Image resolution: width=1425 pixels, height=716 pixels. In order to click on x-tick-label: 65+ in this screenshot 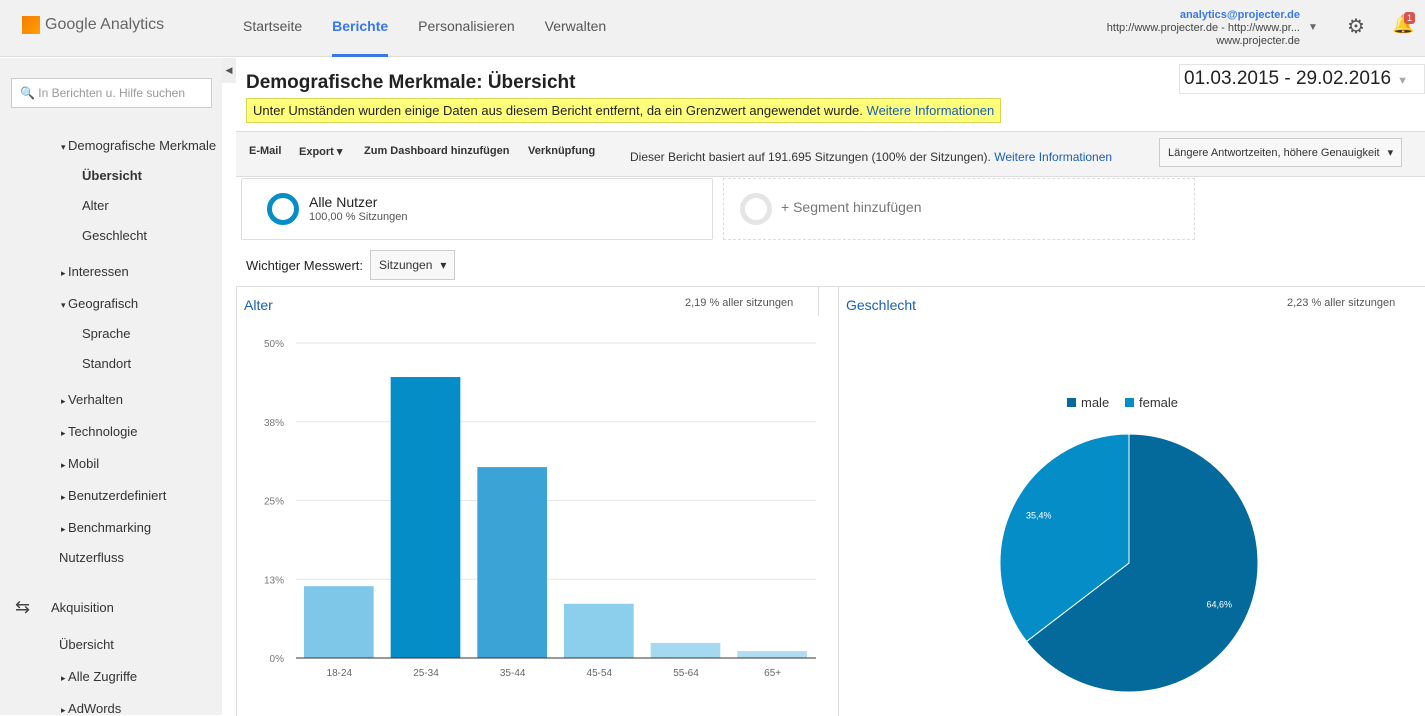, I will do `click(772, 673)`.